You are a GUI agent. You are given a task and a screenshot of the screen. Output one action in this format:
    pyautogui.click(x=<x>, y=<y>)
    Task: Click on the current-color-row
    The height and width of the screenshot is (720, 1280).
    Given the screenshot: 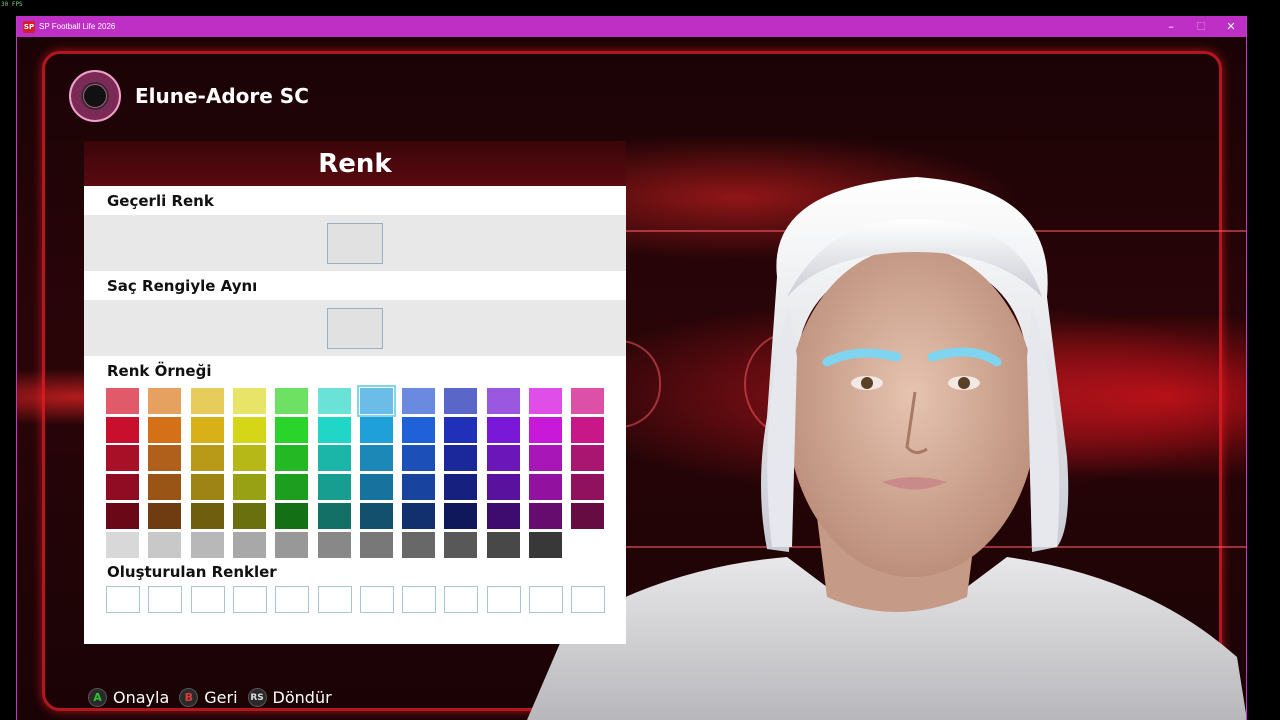 What is the action you would take?
    pyautogui.click(x=355, y=243)
    